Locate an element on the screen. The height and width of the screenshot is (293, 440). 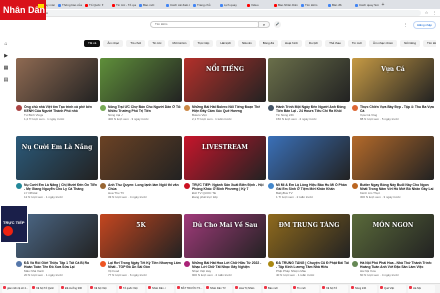
mini-player: TRỰC TIẾP is located at coordinates (14, 224).